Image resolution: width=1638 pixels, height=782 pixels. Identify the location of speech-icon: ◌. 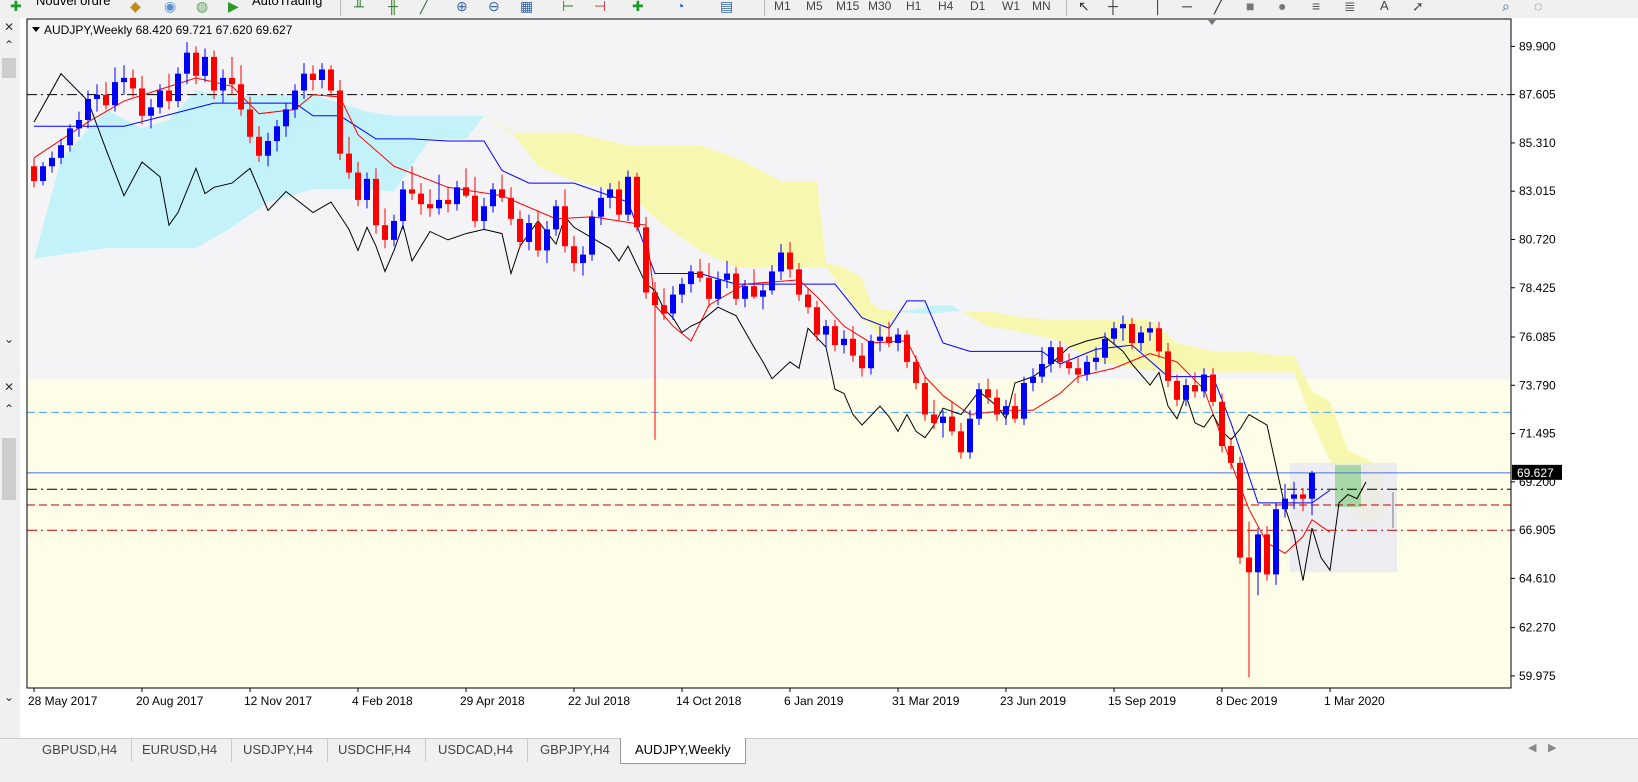
(1538, 7).